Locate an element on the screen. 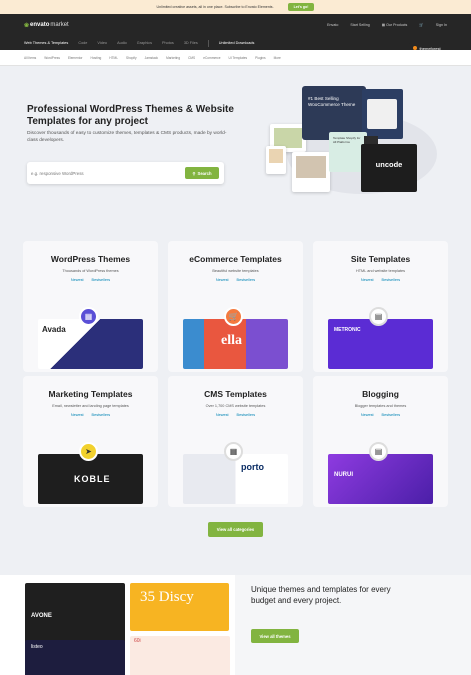  document-icon: ▤ is located at coordinates (378, 451).